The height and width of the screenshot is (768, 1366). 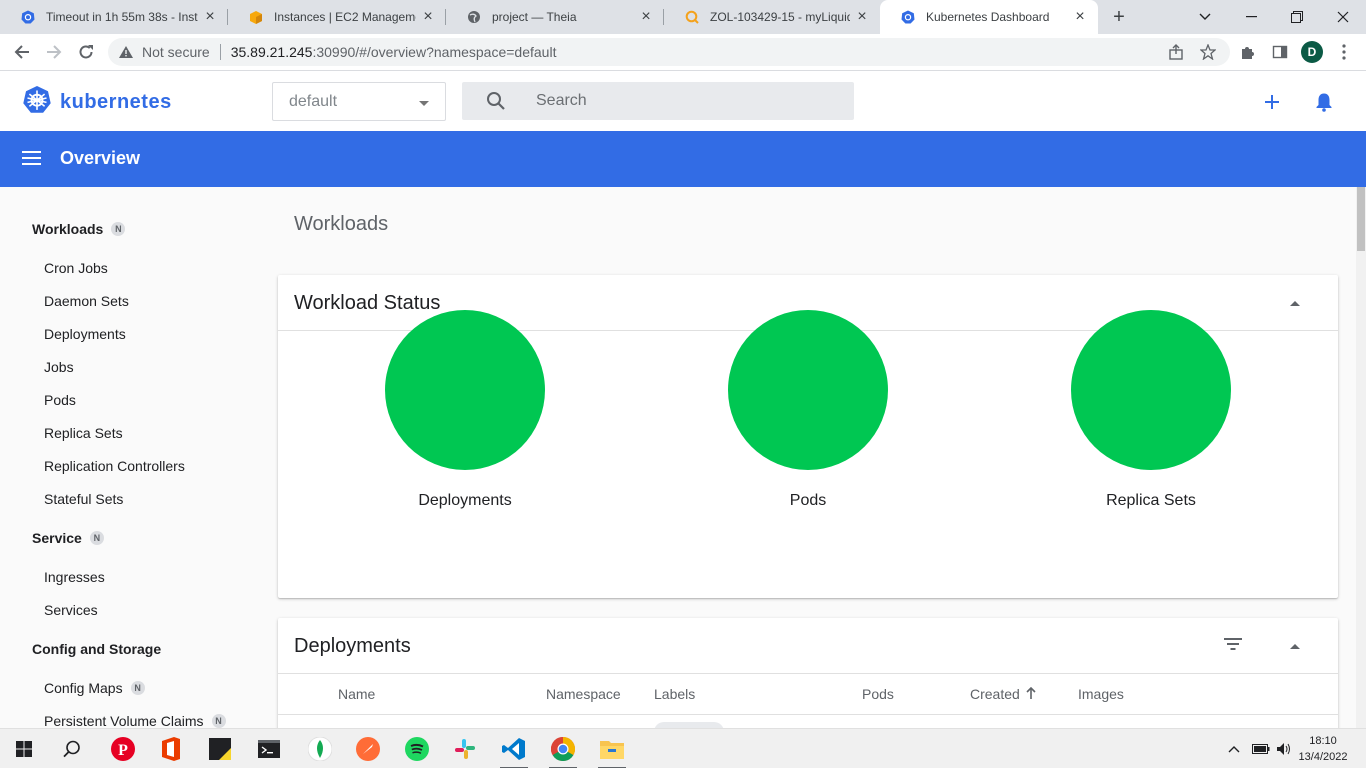 I want to click on sidebar-item-replica-sets: Replica Sets, so click(x=83, y=433).